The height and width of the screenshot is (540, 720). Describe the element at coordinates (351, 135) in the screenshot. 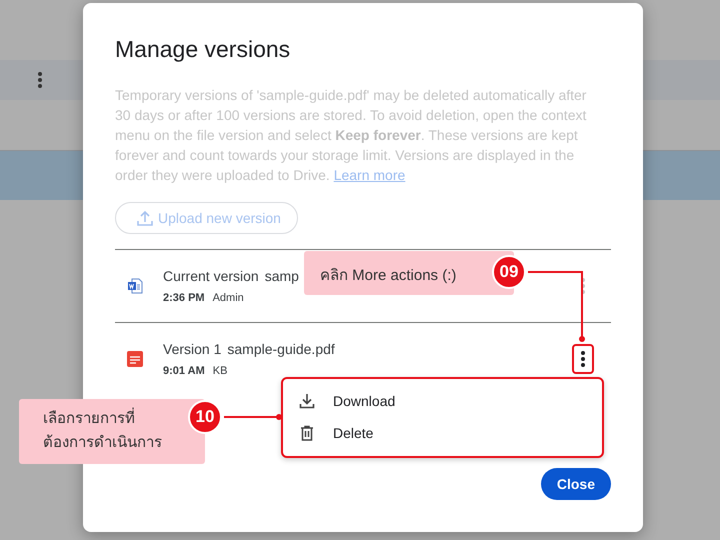

I see `description-text: Temporary versions of 'sample-guide.pdf' may be deleted automatically after 30 days or after 100 versions are stored. To avoid deletion, open the context menu on the file version and select Keep forever. These versions are kept forever and count towards your storage limit. Versions are displayed in the order they were uploaded to Drive. Learn more` at that location.